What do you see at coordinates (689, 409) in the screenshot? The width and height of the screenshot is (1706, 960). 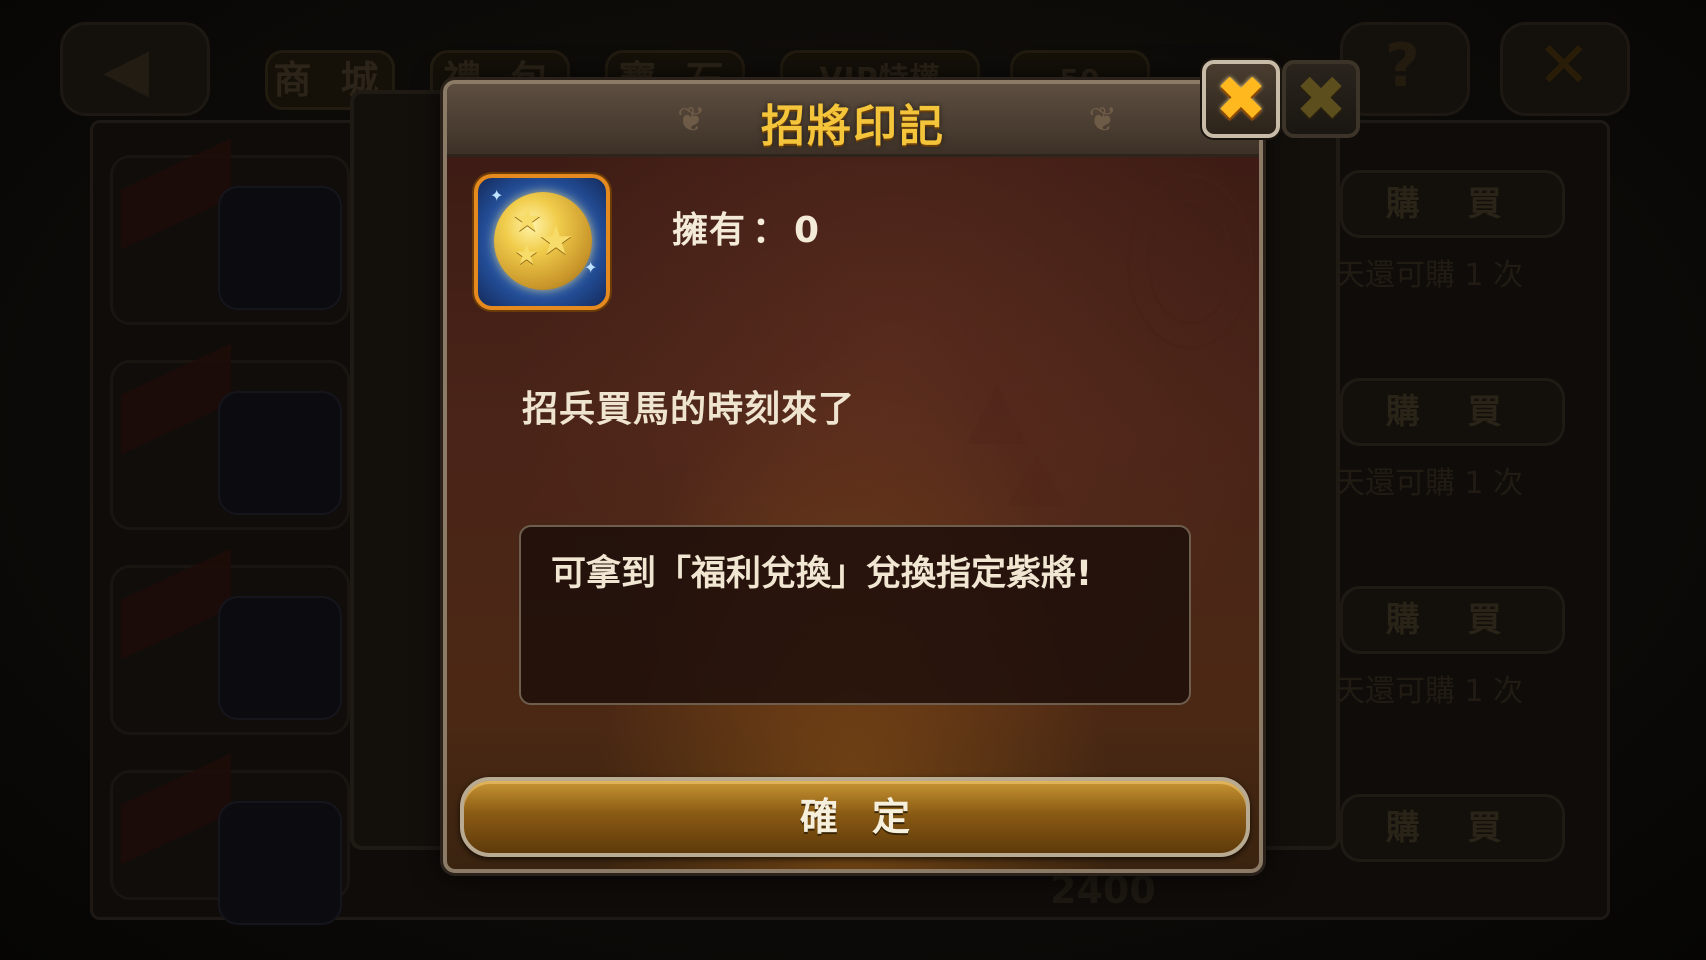 I see `item-description: 招兵買馬的時刻來了` at bounding box center [689, 409].